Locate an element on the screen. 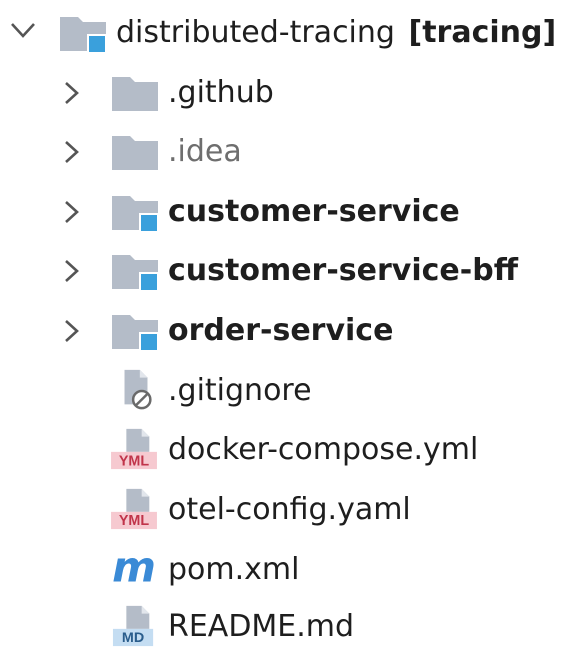 The height and width of the screenshot is (656, 568). tree-root-row: distributed-tracing [tracing] is located at coordinates (284, 33).